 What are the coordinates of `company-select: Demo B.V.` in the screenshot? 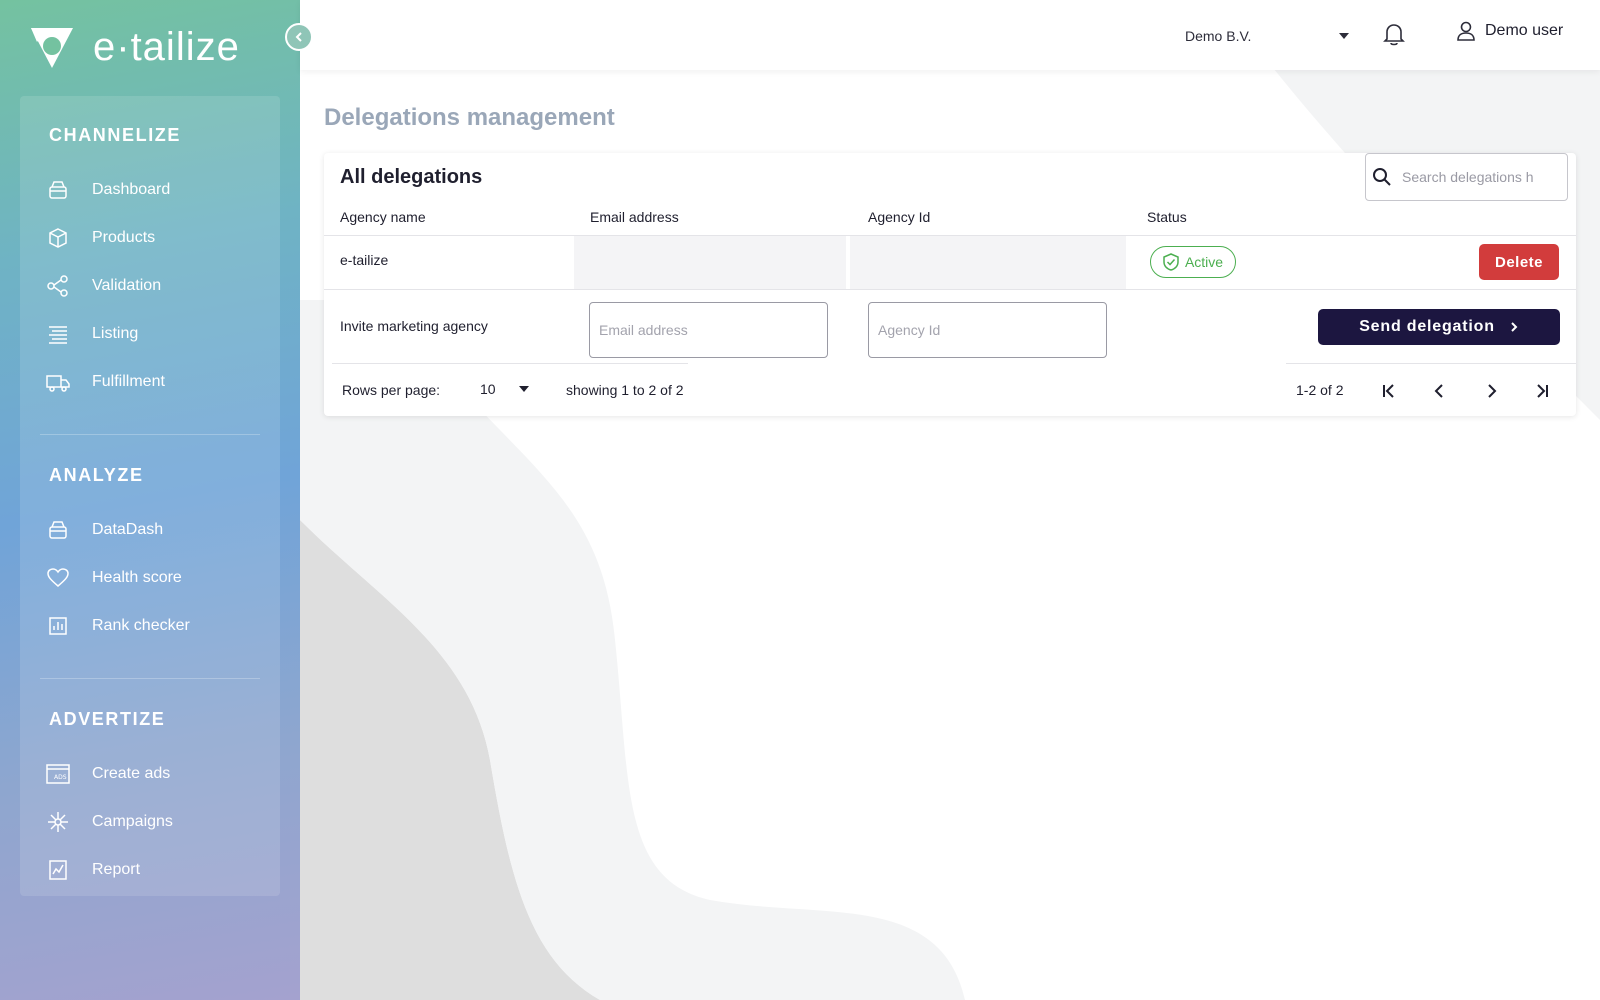 It's located at (1267, 36).